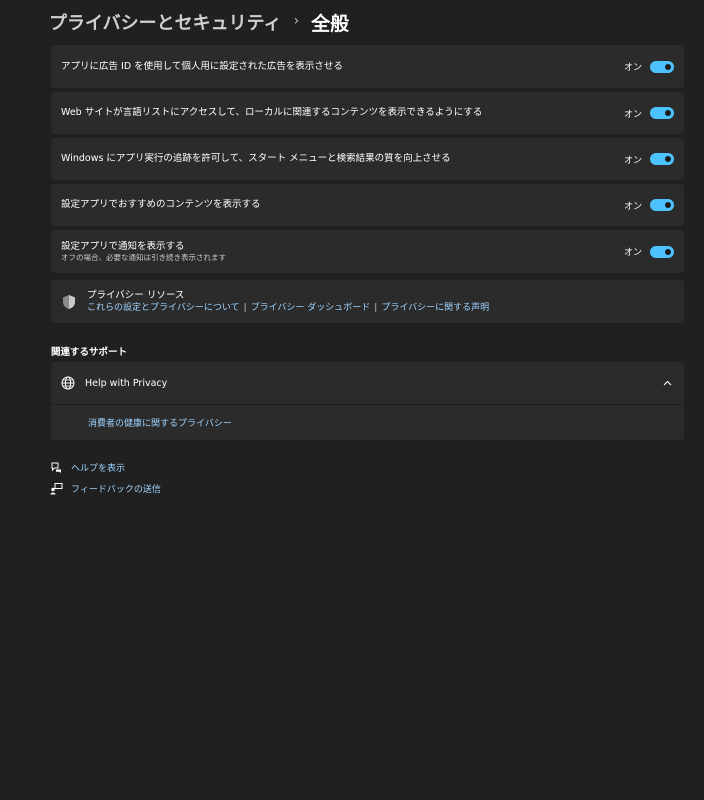 The image size is (704, 800). I want to click on app-launch-tracking-toggle, so click(662, 159).